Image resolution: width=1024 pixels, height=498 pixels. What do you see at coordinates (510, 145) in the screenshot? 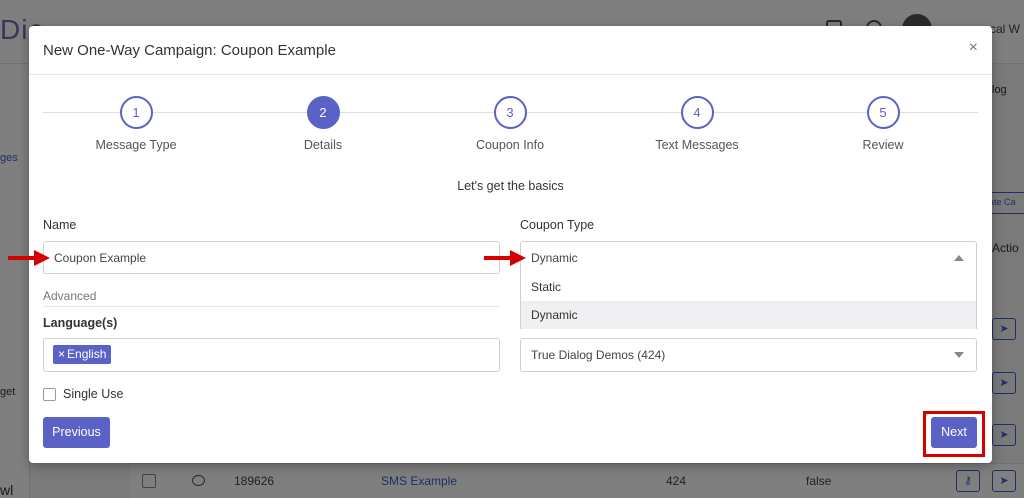
I see `step-label: Coupon Info` at bounding box center [510, 145].